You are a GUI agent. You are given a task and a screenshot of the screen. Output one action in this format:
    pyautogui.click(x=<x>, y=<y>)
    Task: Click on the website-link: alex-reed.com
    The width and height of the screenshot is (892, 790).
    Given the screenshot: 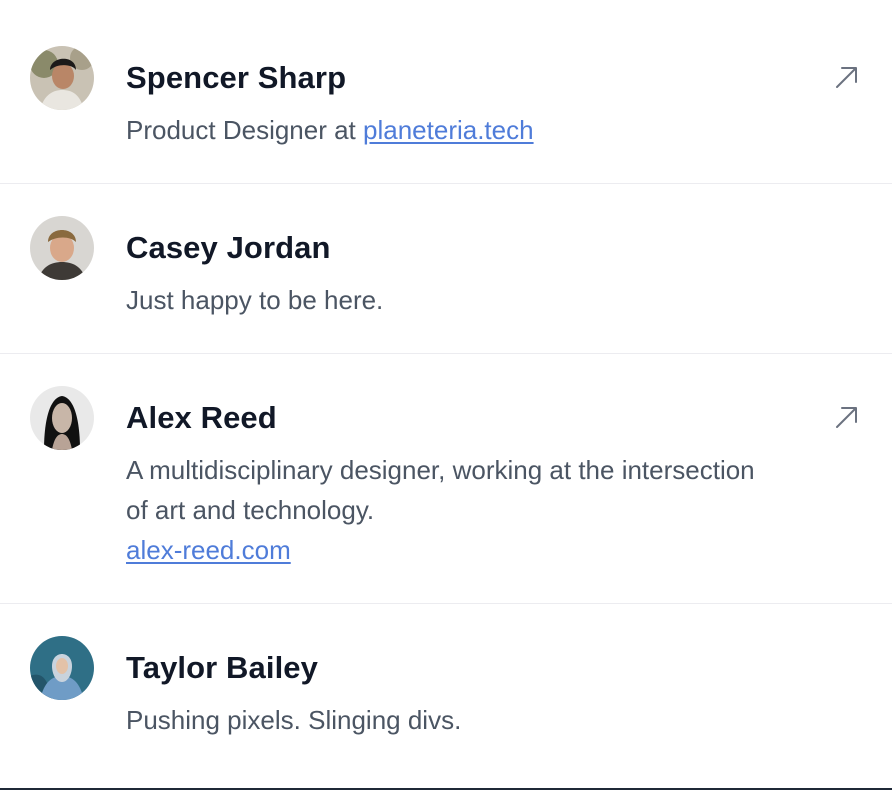 What is the action you would take?
    pyautogui.click(x=208, y=550)
    